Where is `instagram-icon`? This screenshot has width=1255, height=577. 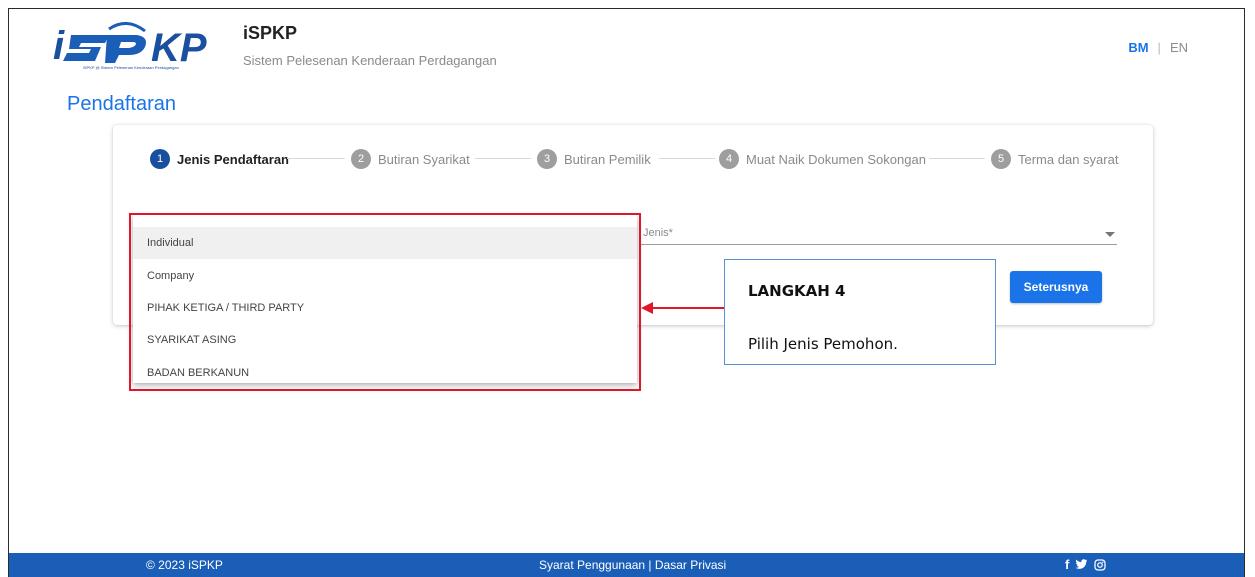
instagram-icon is located at coordinates (1100, 564).